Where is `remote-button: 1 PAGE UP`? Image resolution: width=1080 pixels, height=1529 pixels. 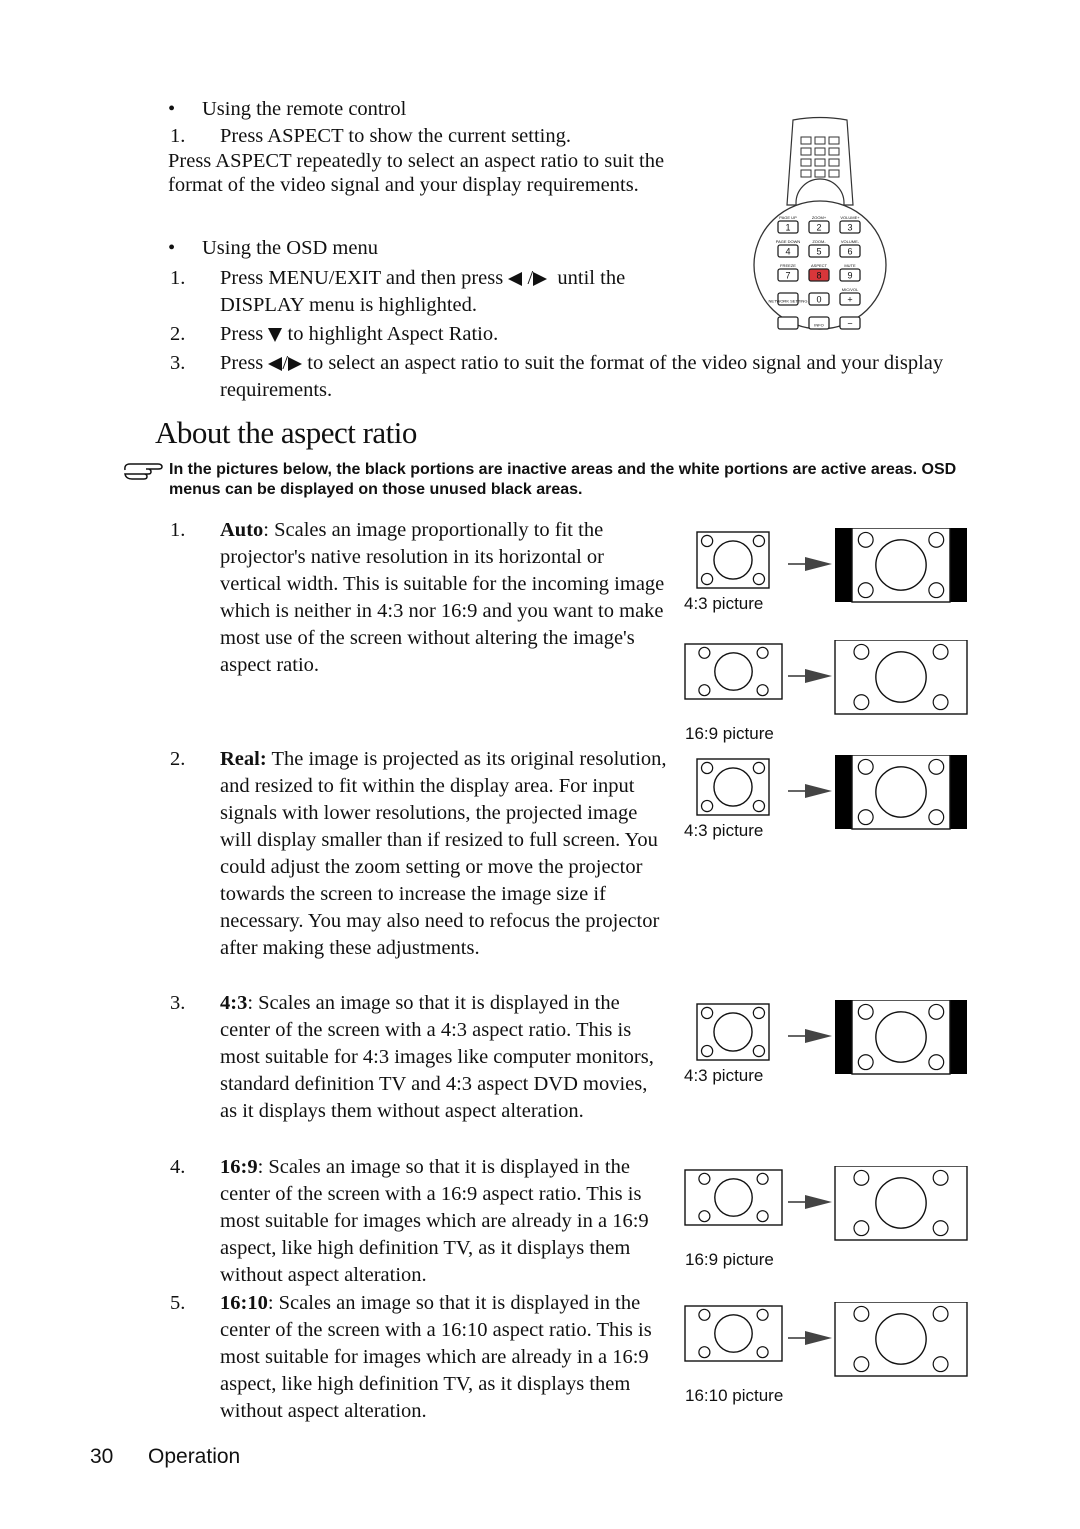 remote-button: 1 PAGE UP is located at coordinates (788, 224).